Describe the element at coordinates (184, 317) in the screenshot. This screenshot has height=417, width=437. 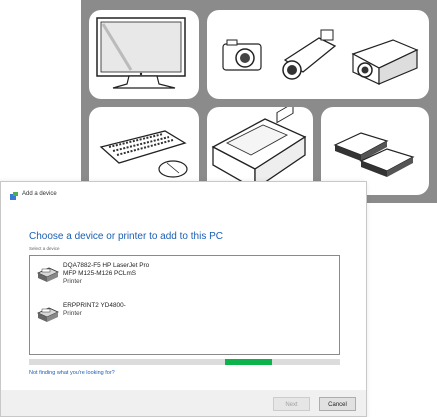
I see `device-item: ERPPRINT2 YD4800- Printer` at that location.